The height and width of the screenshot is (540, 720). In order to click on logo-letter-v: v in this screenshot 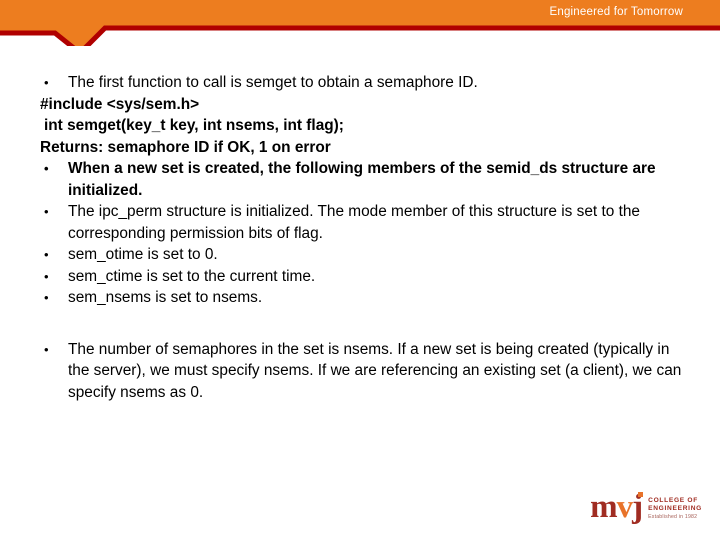, I will do `click(624, 506)`.